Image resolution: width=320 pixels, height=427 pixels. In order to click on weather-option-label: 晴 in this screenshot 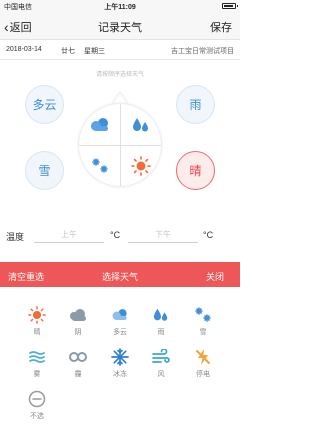, I will do `click(37, 332)`.